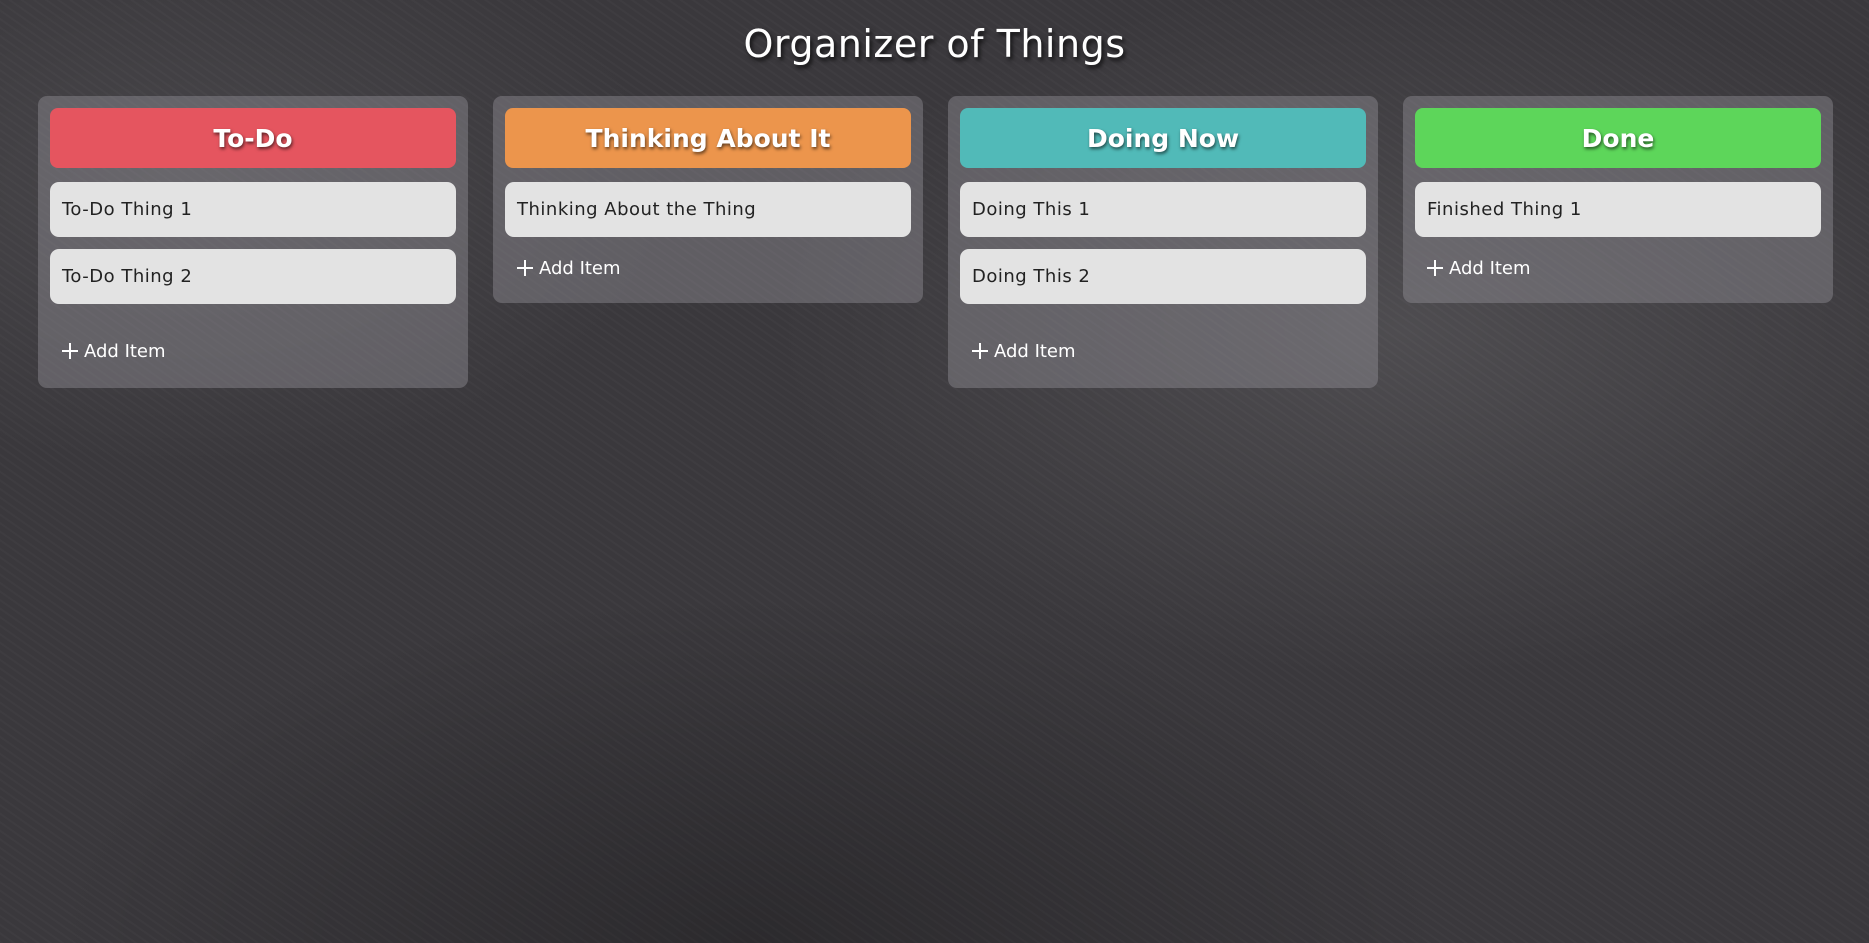  Describe the element at coordinates (1163, 351) in the screenshot. I see `add-item-button-doing: Add Item` at that location.